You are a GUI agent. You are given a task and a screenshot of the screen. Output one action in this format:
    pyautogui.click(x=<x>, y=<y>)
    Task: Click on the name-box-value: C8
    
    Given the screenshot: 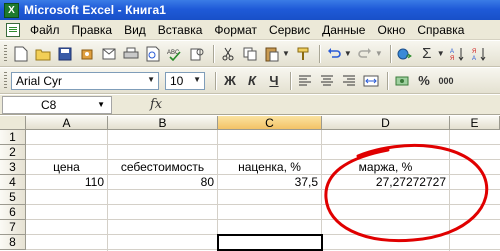 What is the action you would take?
    pyautogui.click(x=49, y=104)
    